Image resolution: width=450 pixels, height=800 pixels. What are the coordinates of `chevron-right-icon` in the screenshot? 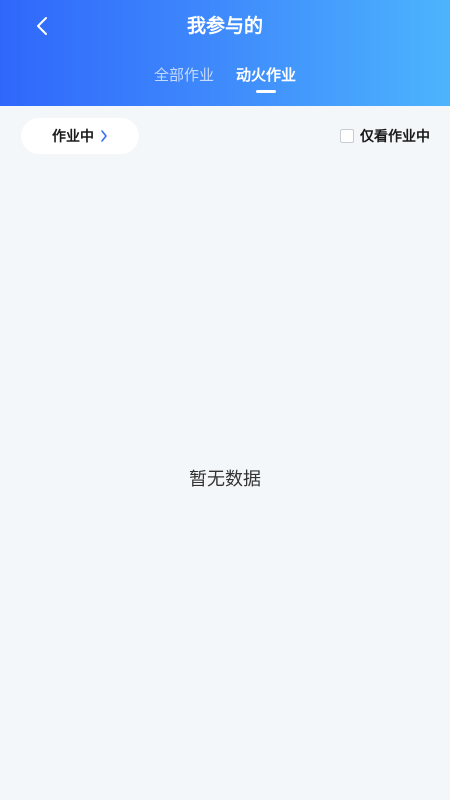 It's located at (104, 136).